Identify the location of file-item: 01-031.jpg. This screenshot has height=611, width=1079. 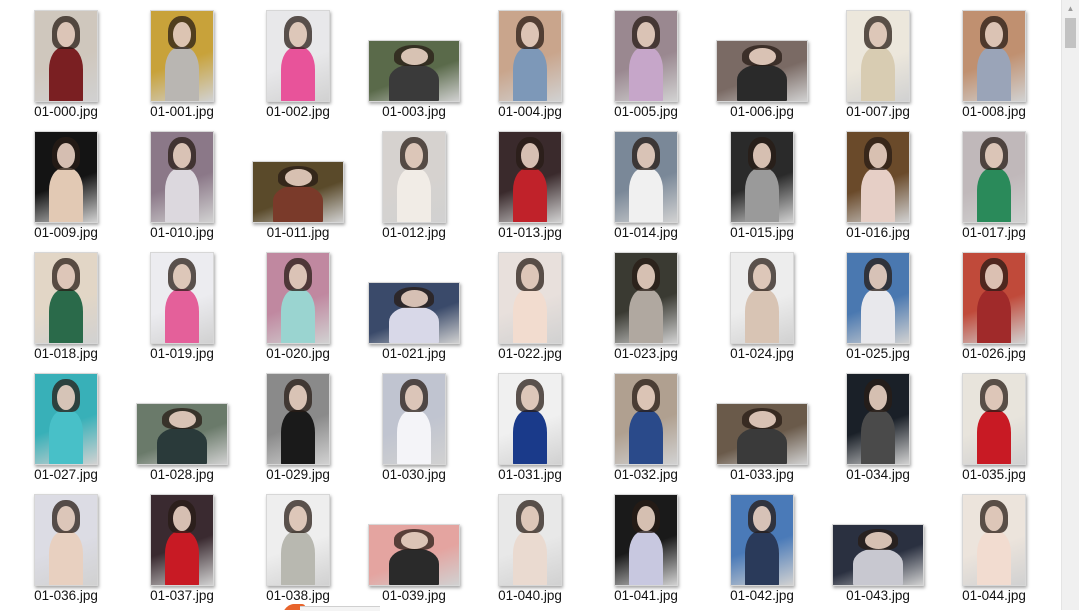
(530, 428).